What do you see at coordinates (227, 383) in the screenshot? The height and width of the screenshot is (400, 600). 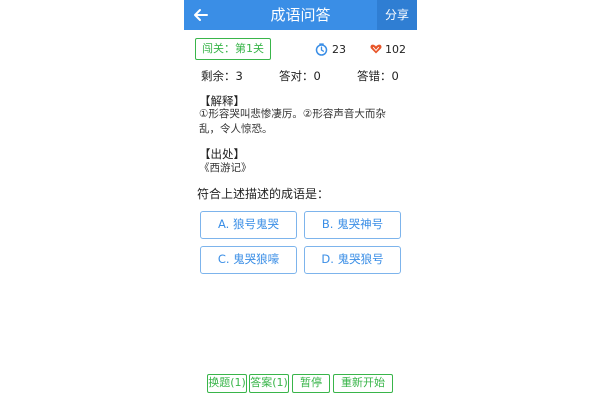 I see `skip-question-button: 换题(1)` at bounding box center [227, 383].